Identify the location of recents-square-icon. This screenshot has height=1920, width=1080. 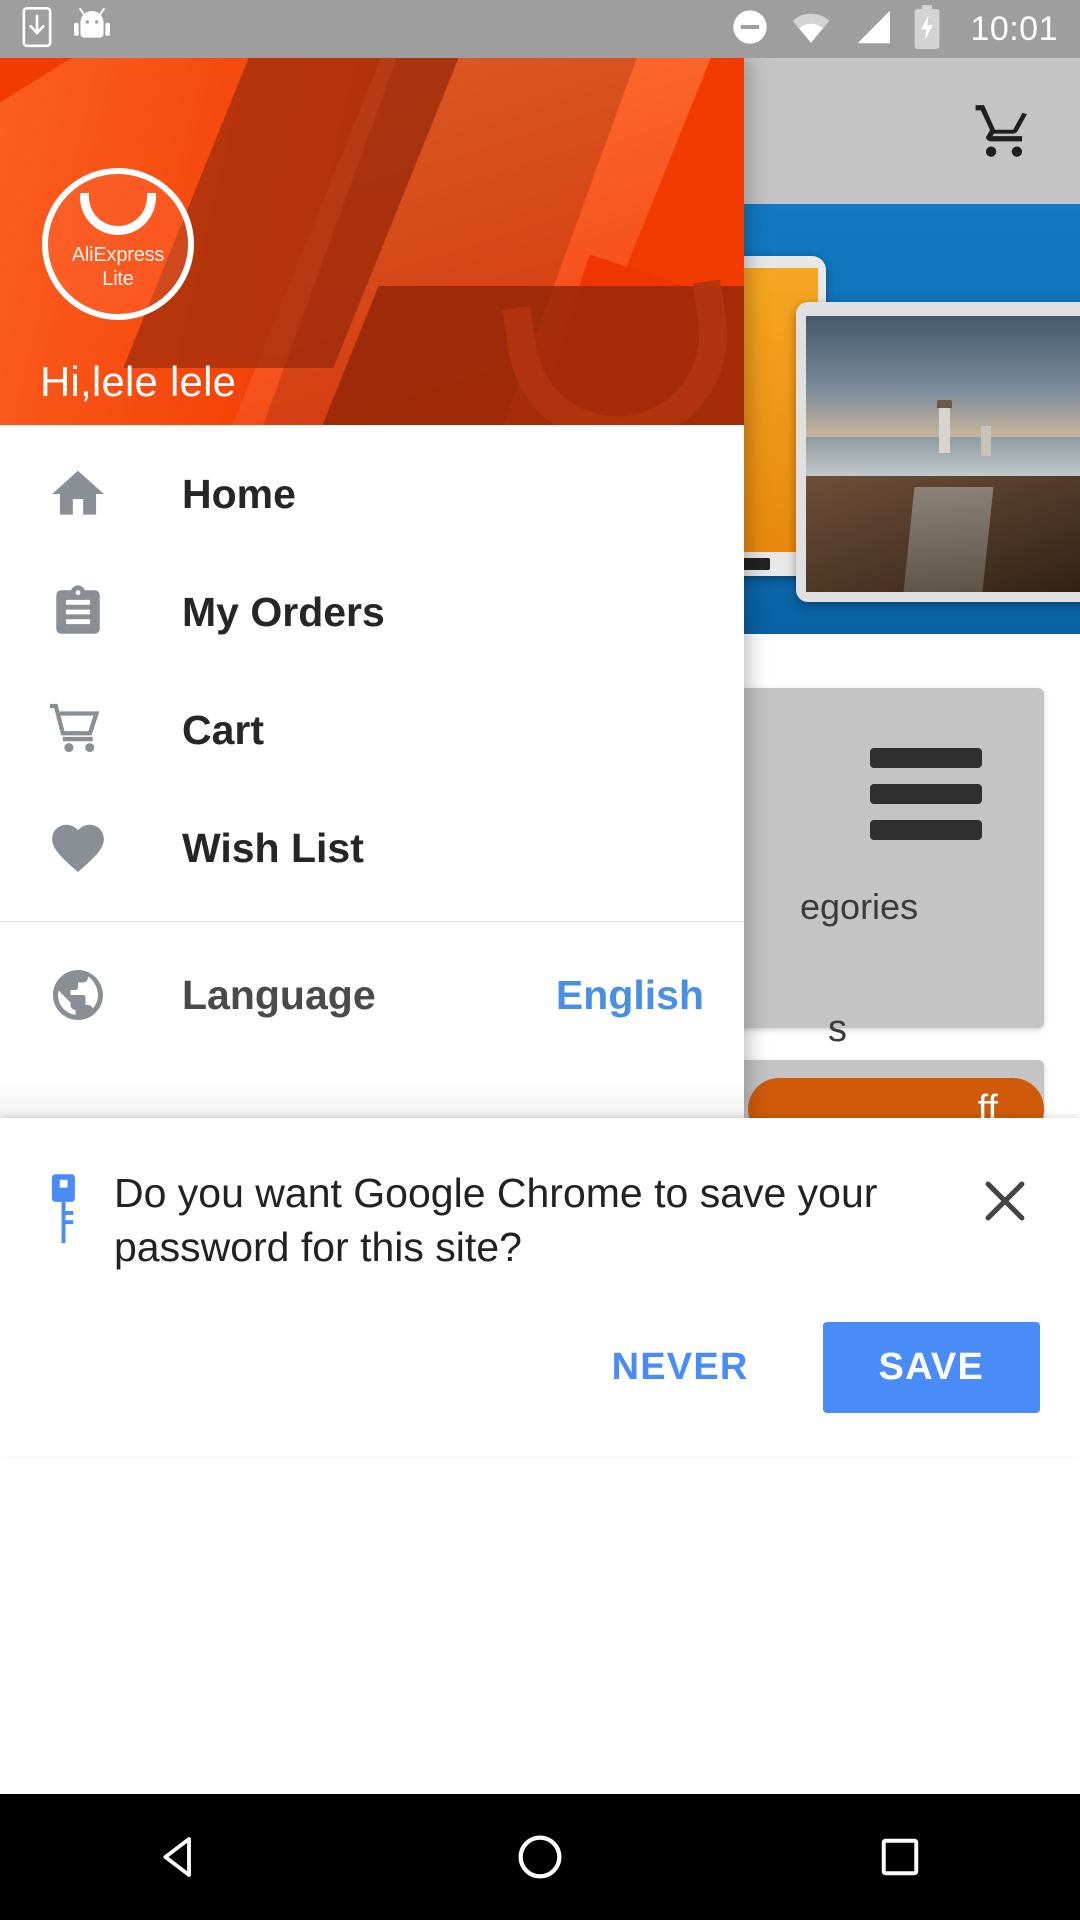
(900, 1857).